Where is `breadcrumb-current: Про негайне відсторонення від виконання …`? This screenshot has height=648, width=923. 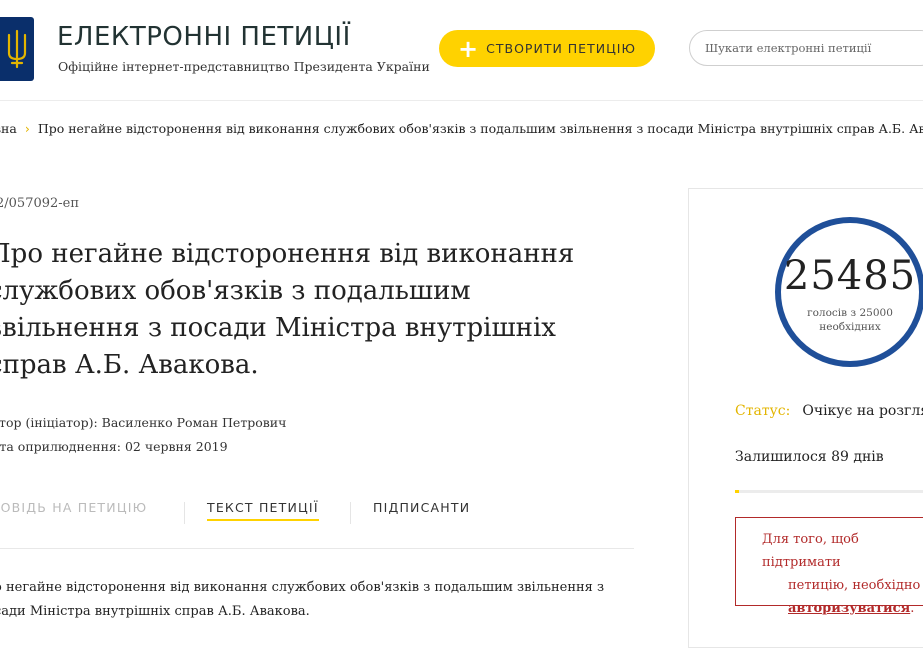 breadcrumb-current: Про негайне відсторонення від виконання … is located at coordinates (480, 128).